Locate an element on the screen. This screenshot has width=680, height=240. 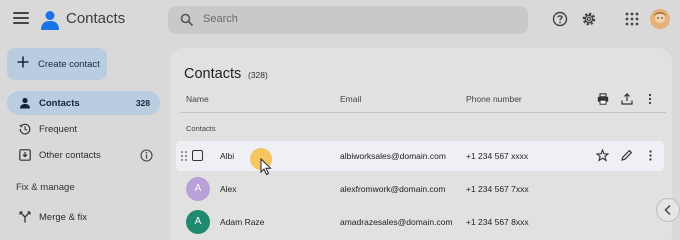
drag-handle-icon is located at coordinates (184, 156).